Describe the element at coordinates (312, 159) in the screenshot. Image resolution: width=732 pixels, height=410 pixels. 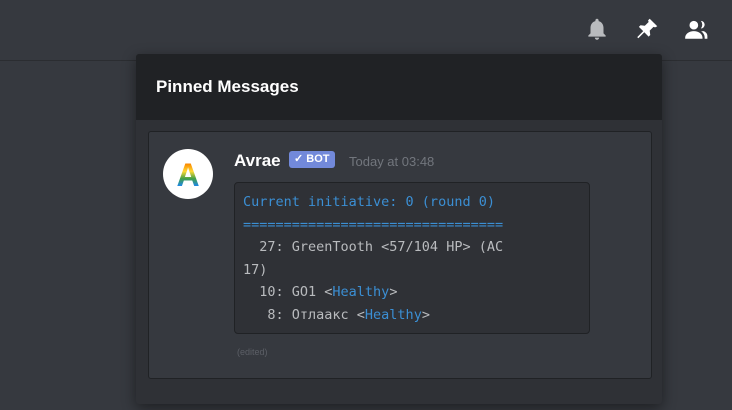
I see `bot-tag: ✓ BOT` at that location.